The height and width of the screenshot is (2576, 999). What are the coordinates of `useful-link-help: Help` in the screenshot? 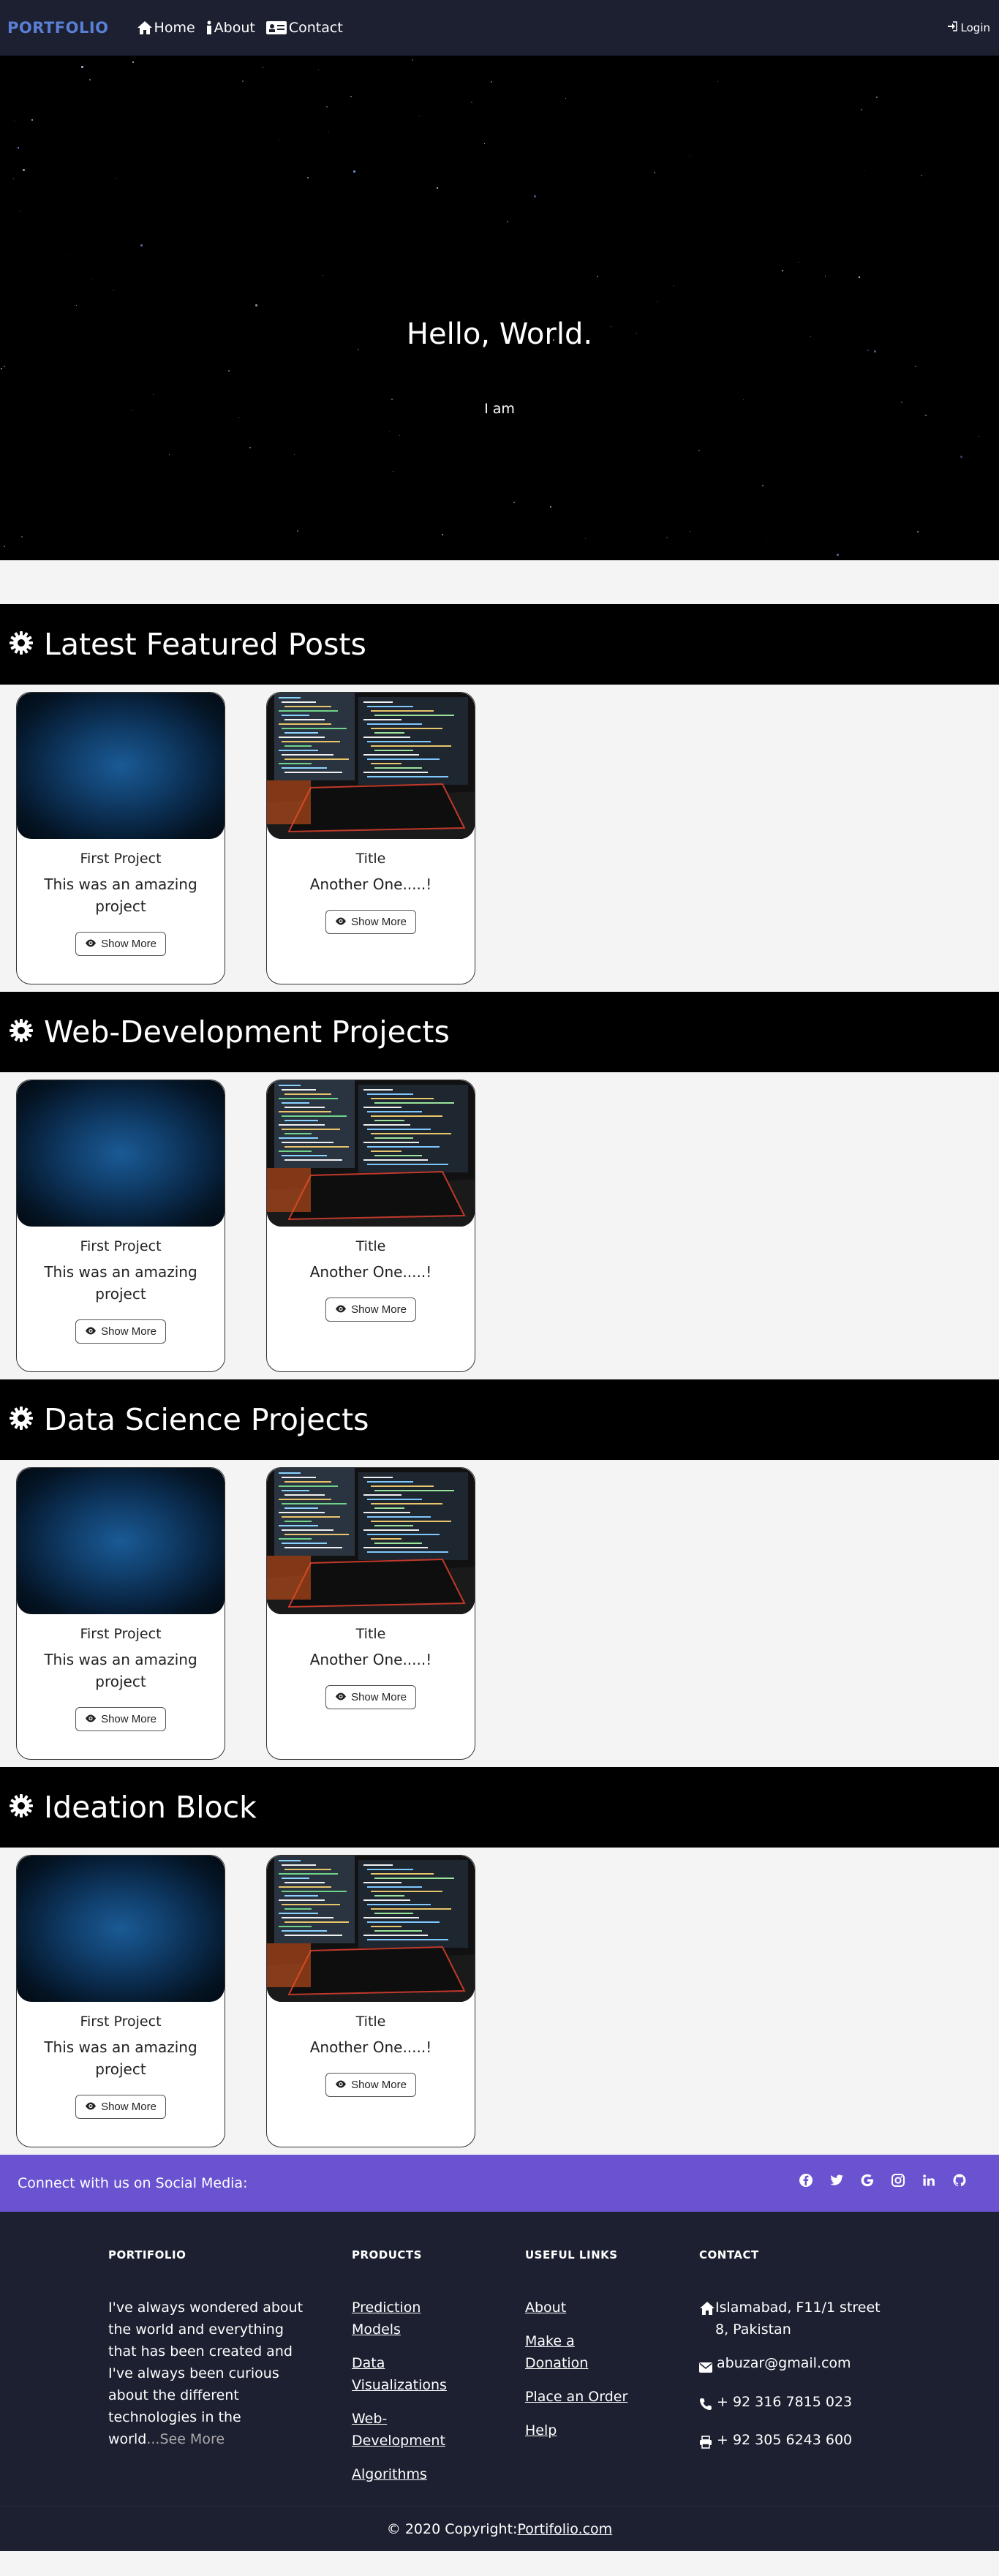 It's located at (583, 2430).